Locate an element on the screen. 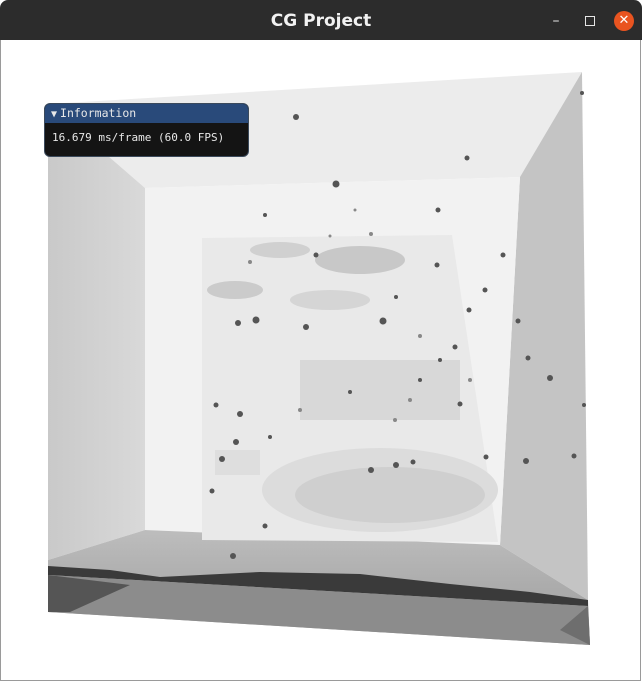 This screenshot has height=682, width=642. information-panel: ▼ Information 16.679 ms/frame (60.0 FPS) is located at coordinates (146, 130).